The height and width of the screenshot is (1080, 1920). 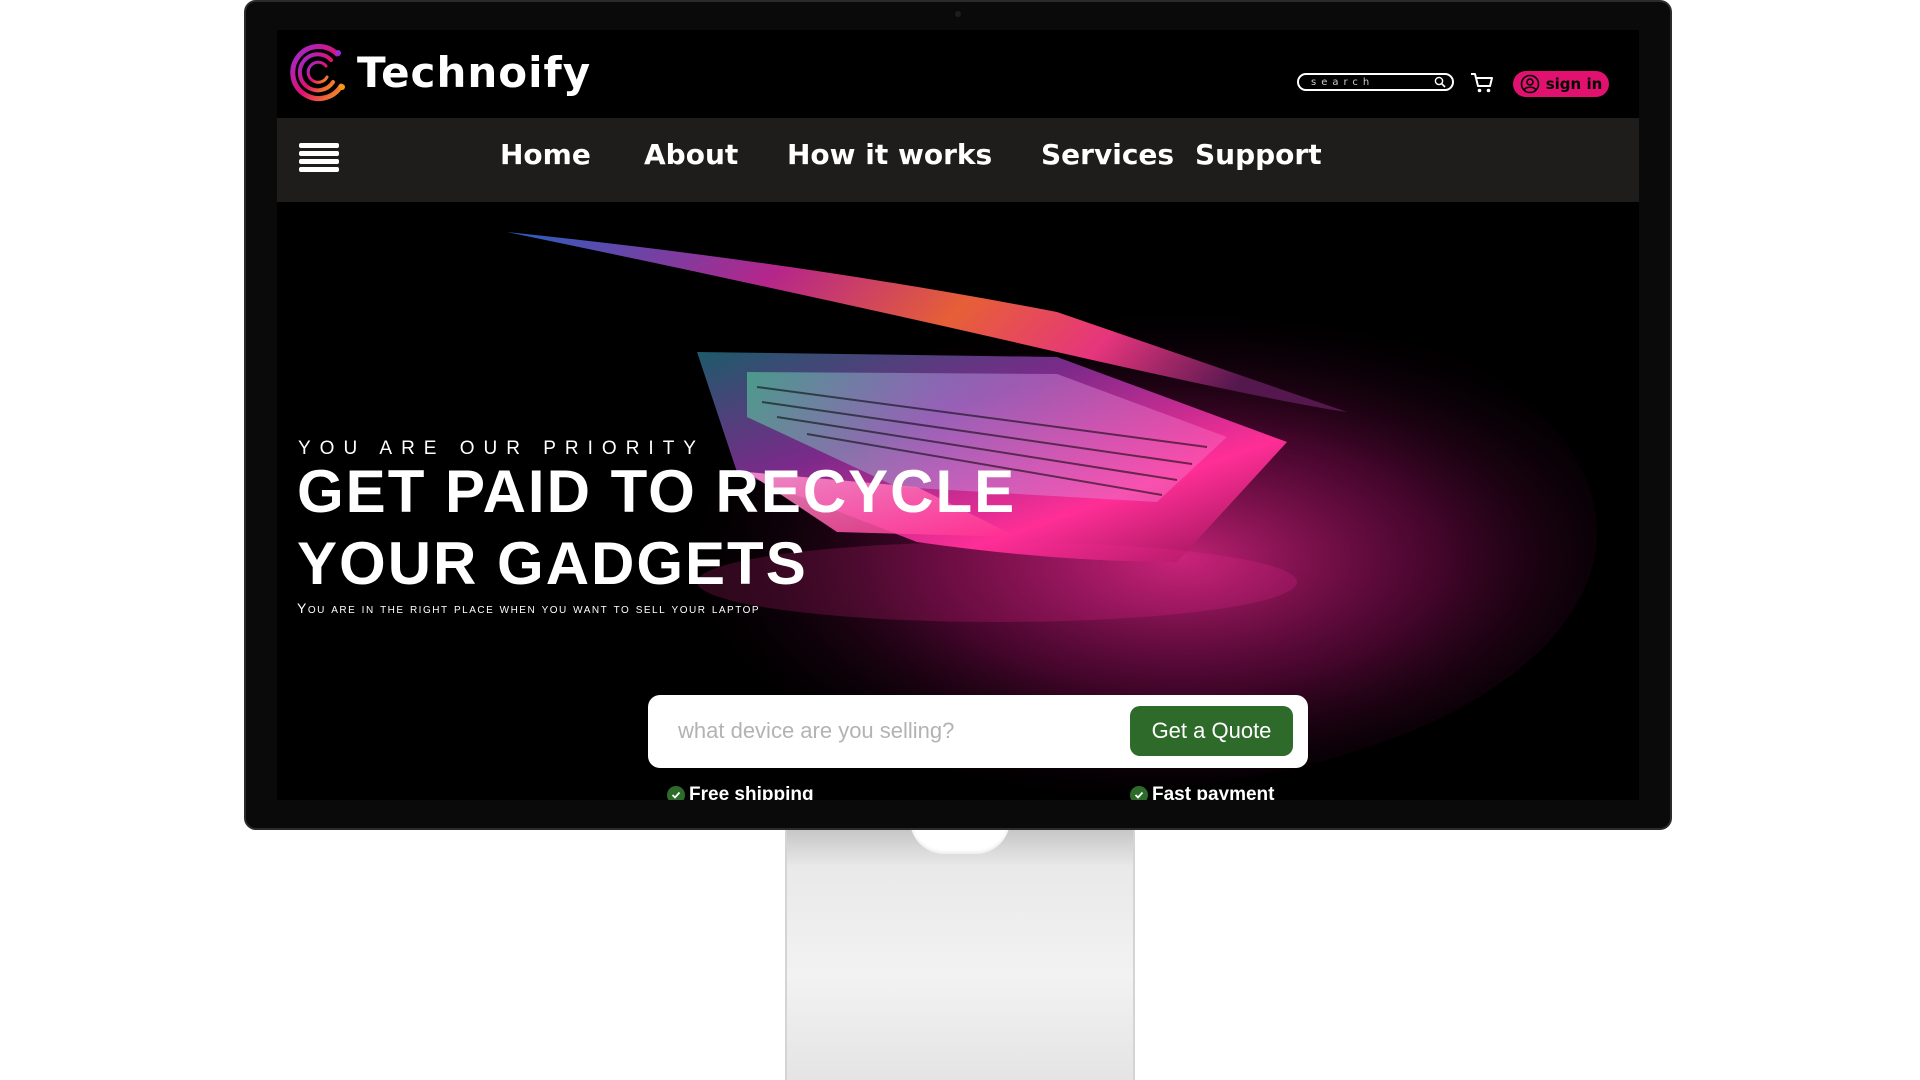 I want to click on site-logo: Technoify, so click(x=440, y=72).